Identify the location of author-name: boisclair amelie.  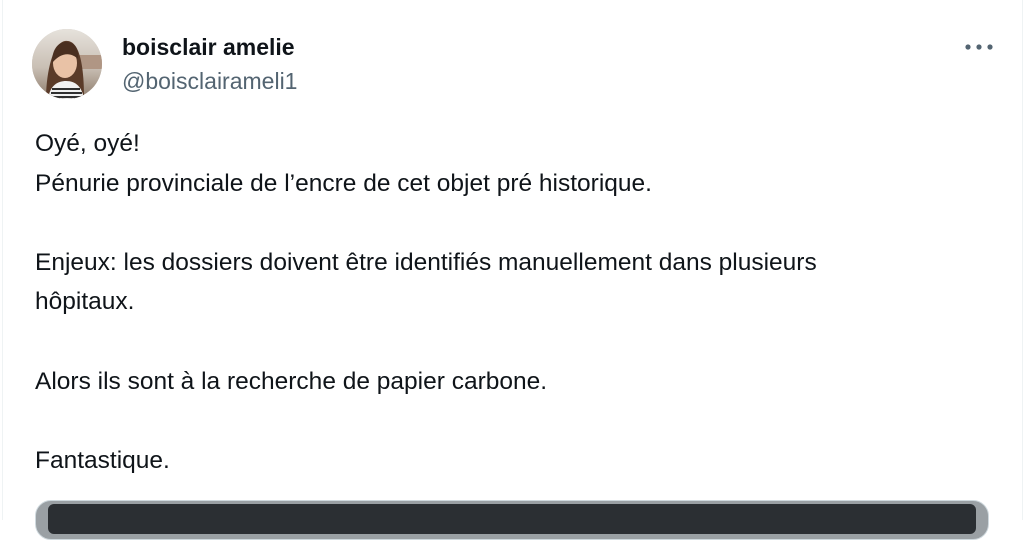
(208, 47).